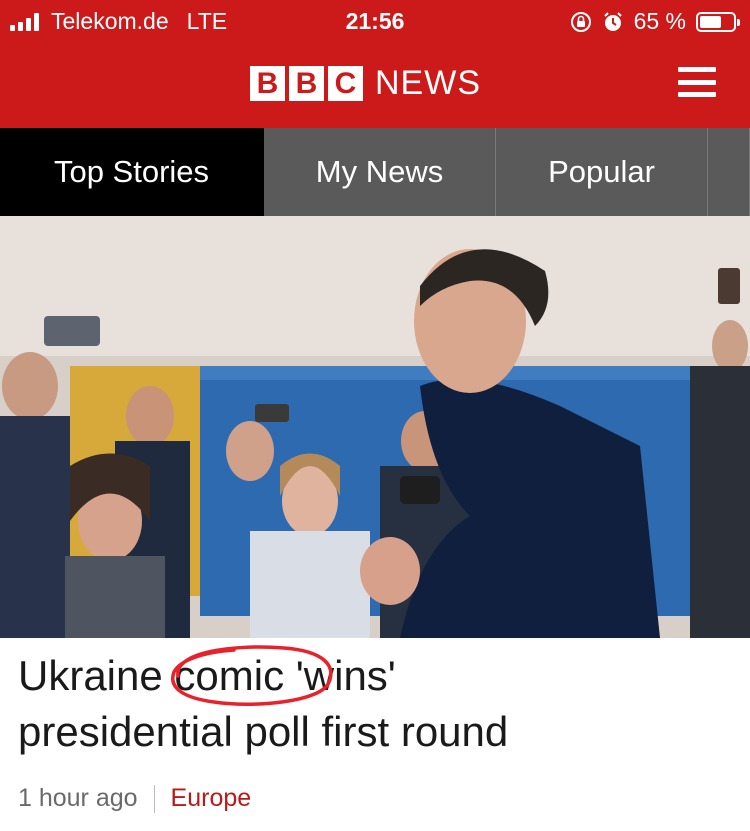  What do you see at coordinates (211, 798) in the screenshot?
I see `article-section-link: Europe` at bounding box center [211, 798].